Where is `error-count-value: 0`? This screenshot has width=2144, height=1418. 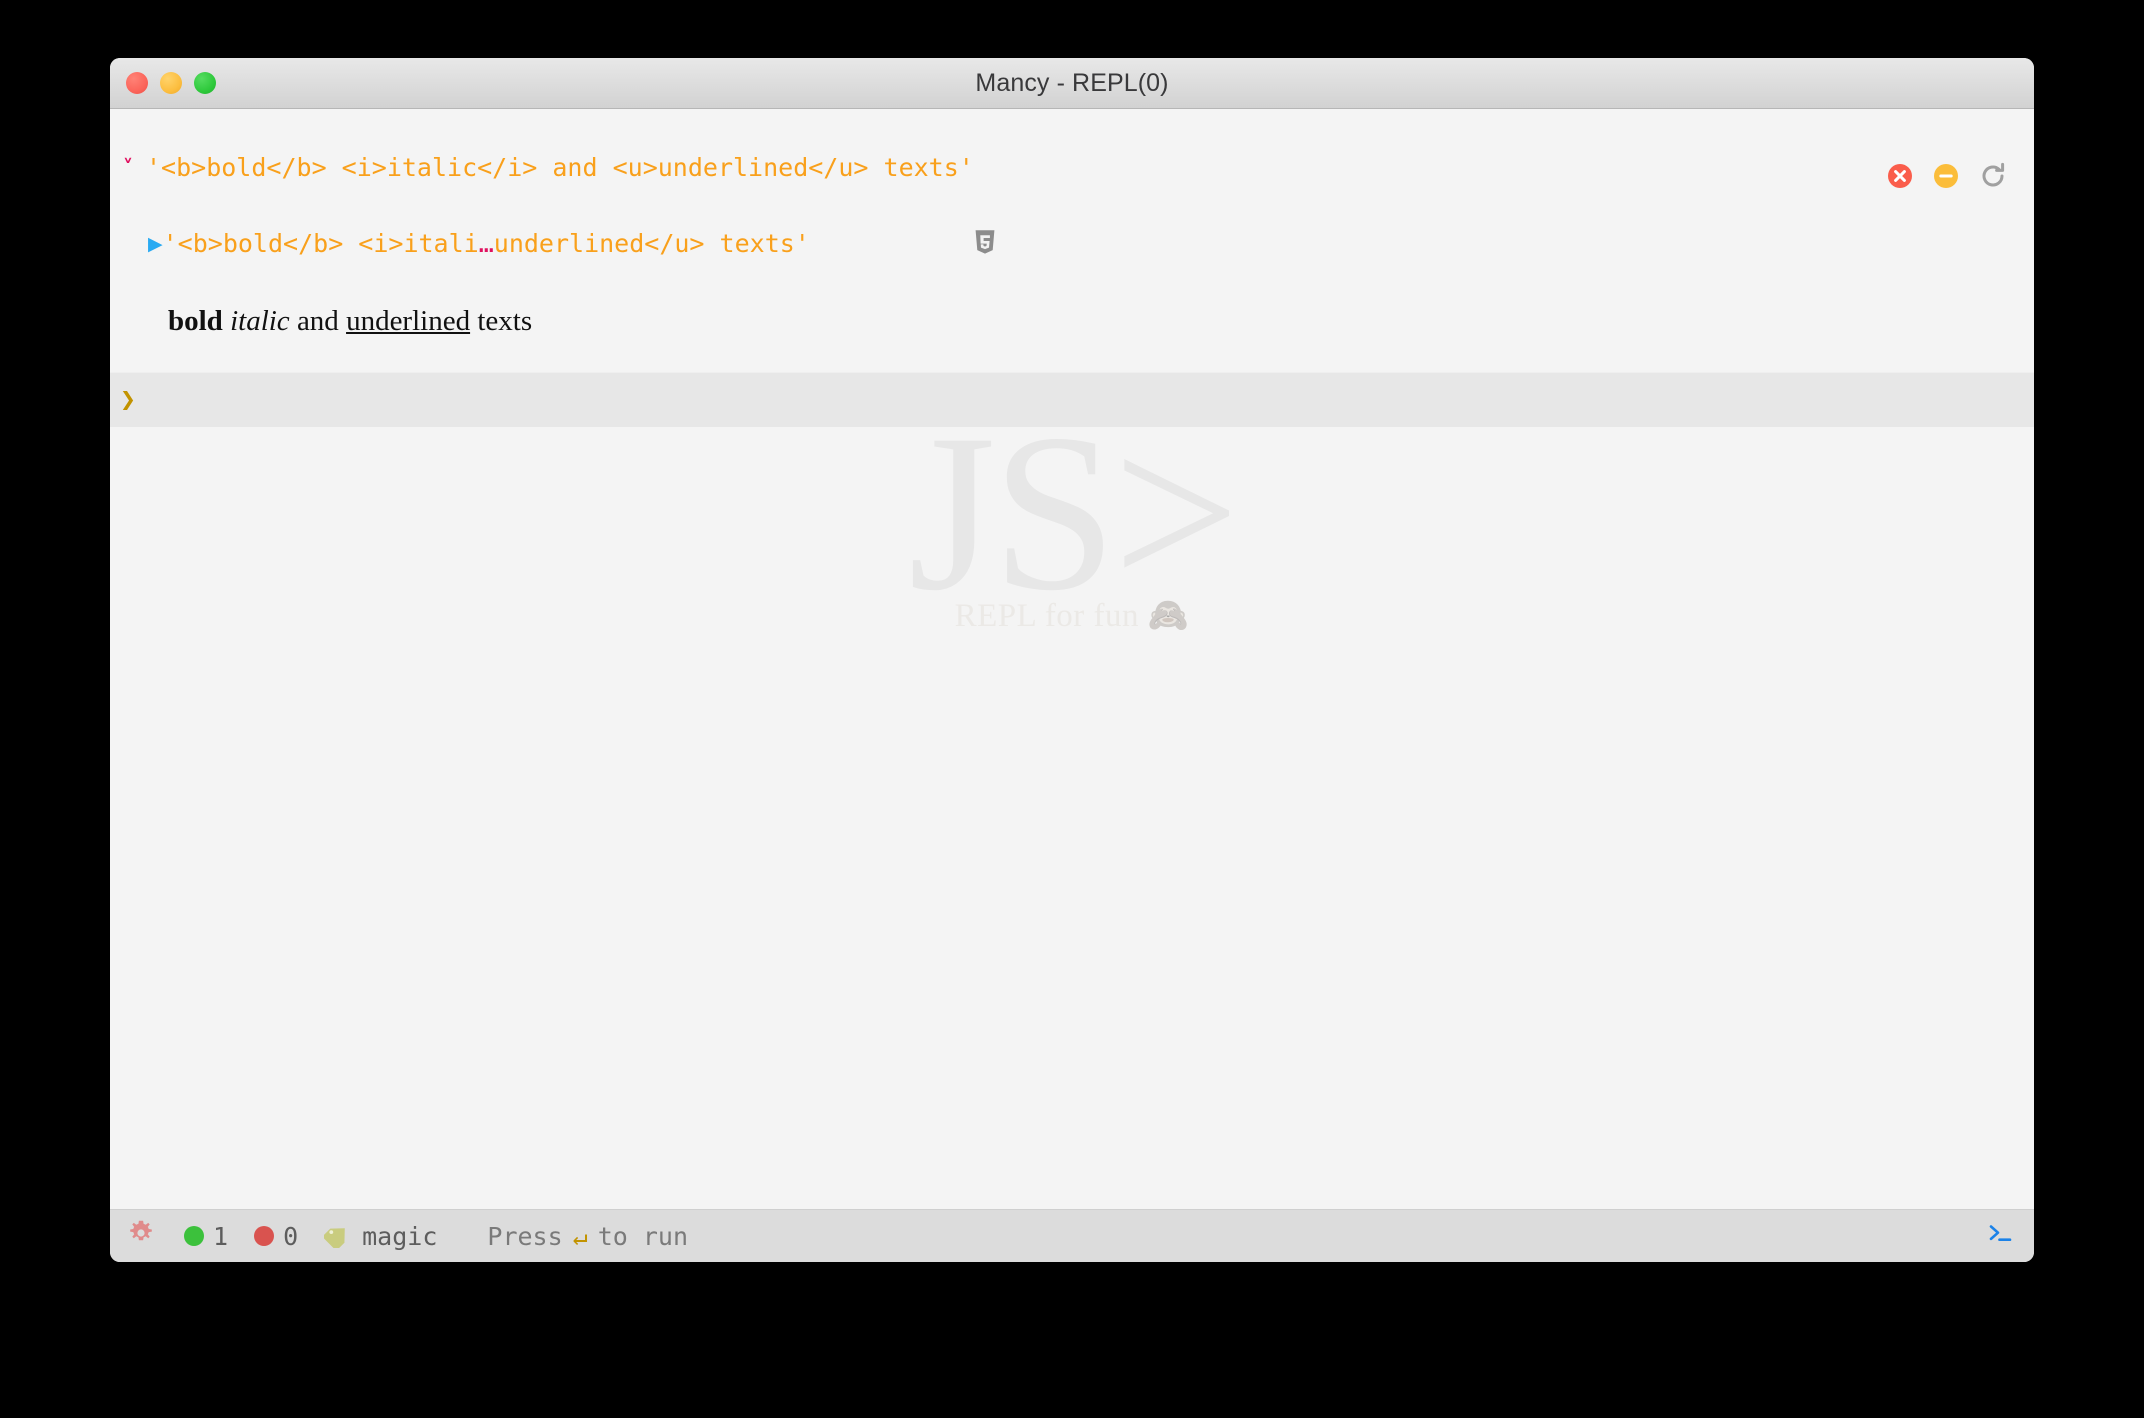
error-count-value: 0 is located at coordinates (291, 1236).